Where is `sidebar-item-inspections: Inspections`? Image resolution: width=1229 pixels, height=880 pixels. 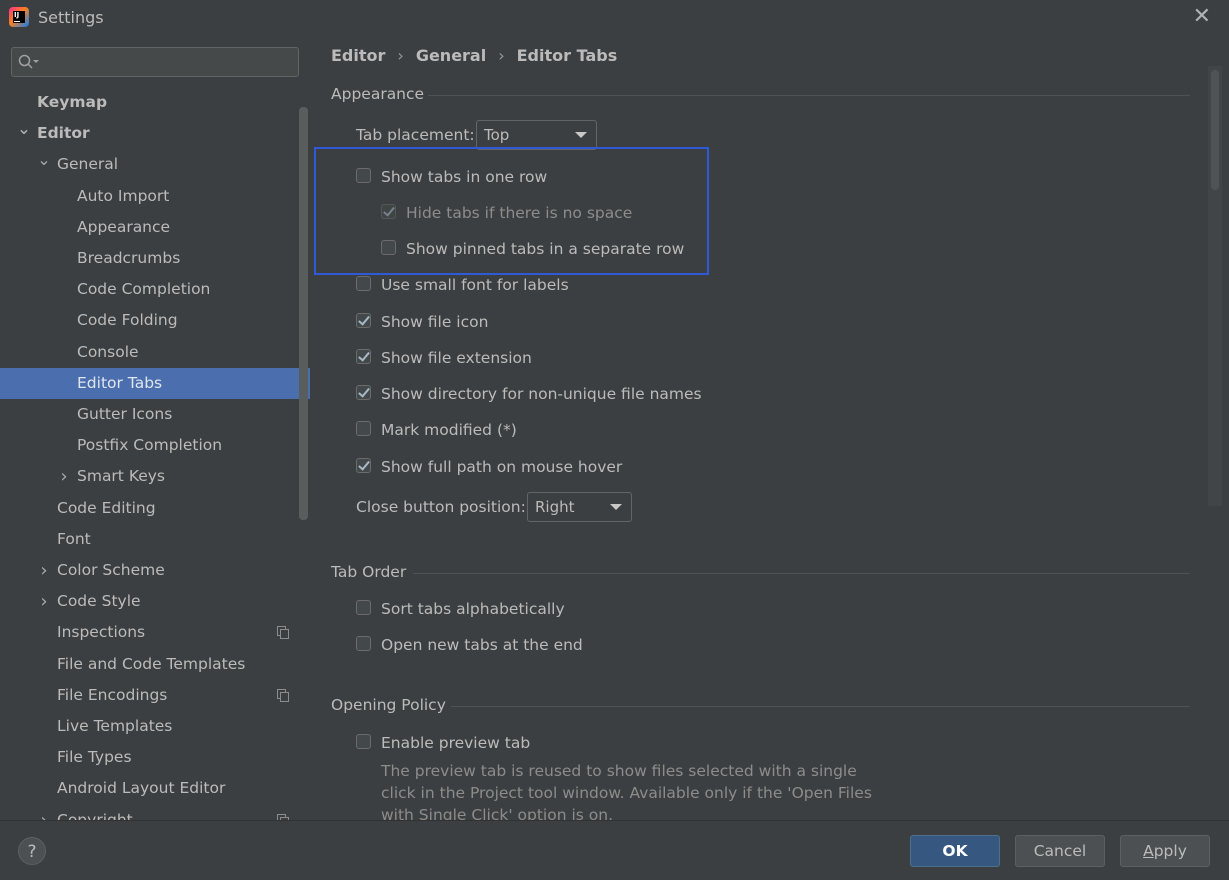
sidebar-item-inspections: Inspections is located at coordinates (155, 632).